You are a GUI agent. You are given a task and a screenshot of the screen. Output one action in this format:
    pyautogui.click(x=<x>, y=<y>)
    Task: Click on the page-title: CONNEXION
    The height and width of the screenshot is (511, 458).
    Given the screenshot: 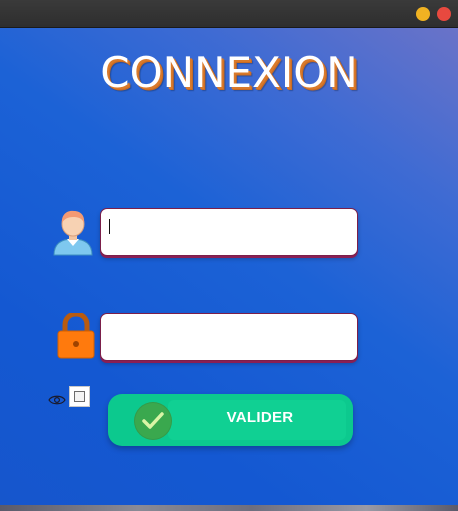 What is the action you would take?
    pyautogui.click(x=229, y=72)
    